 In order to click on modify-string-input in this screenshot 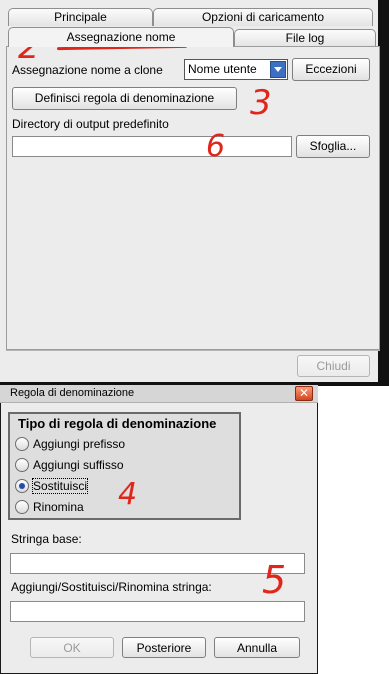, I will do `click(157, 611)`.